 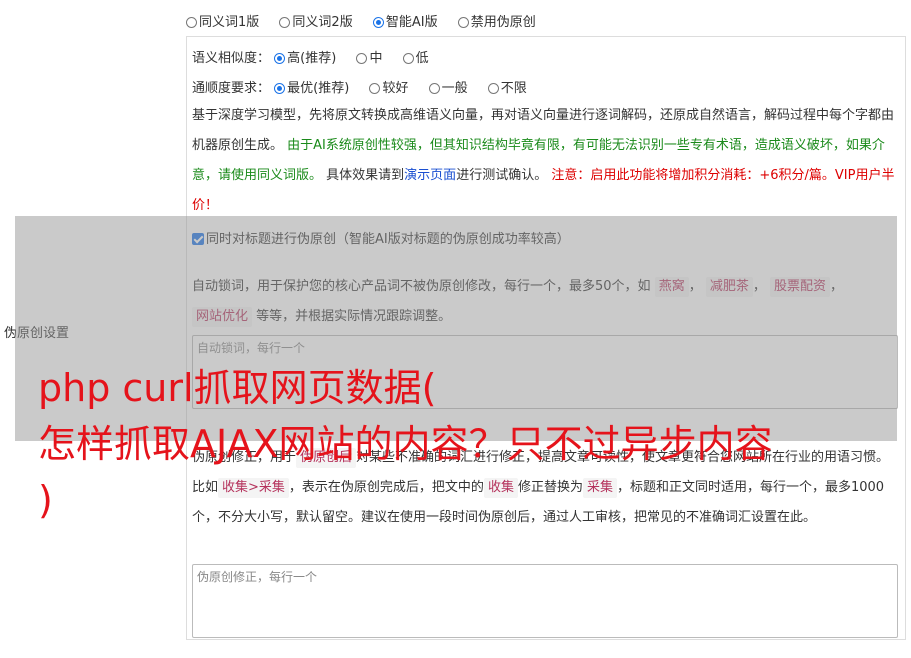 What do you see at coordinates (305, 56) in the screenshot?
I see `similarity-high: 高(推荐)` at bounding box center [305, 56].